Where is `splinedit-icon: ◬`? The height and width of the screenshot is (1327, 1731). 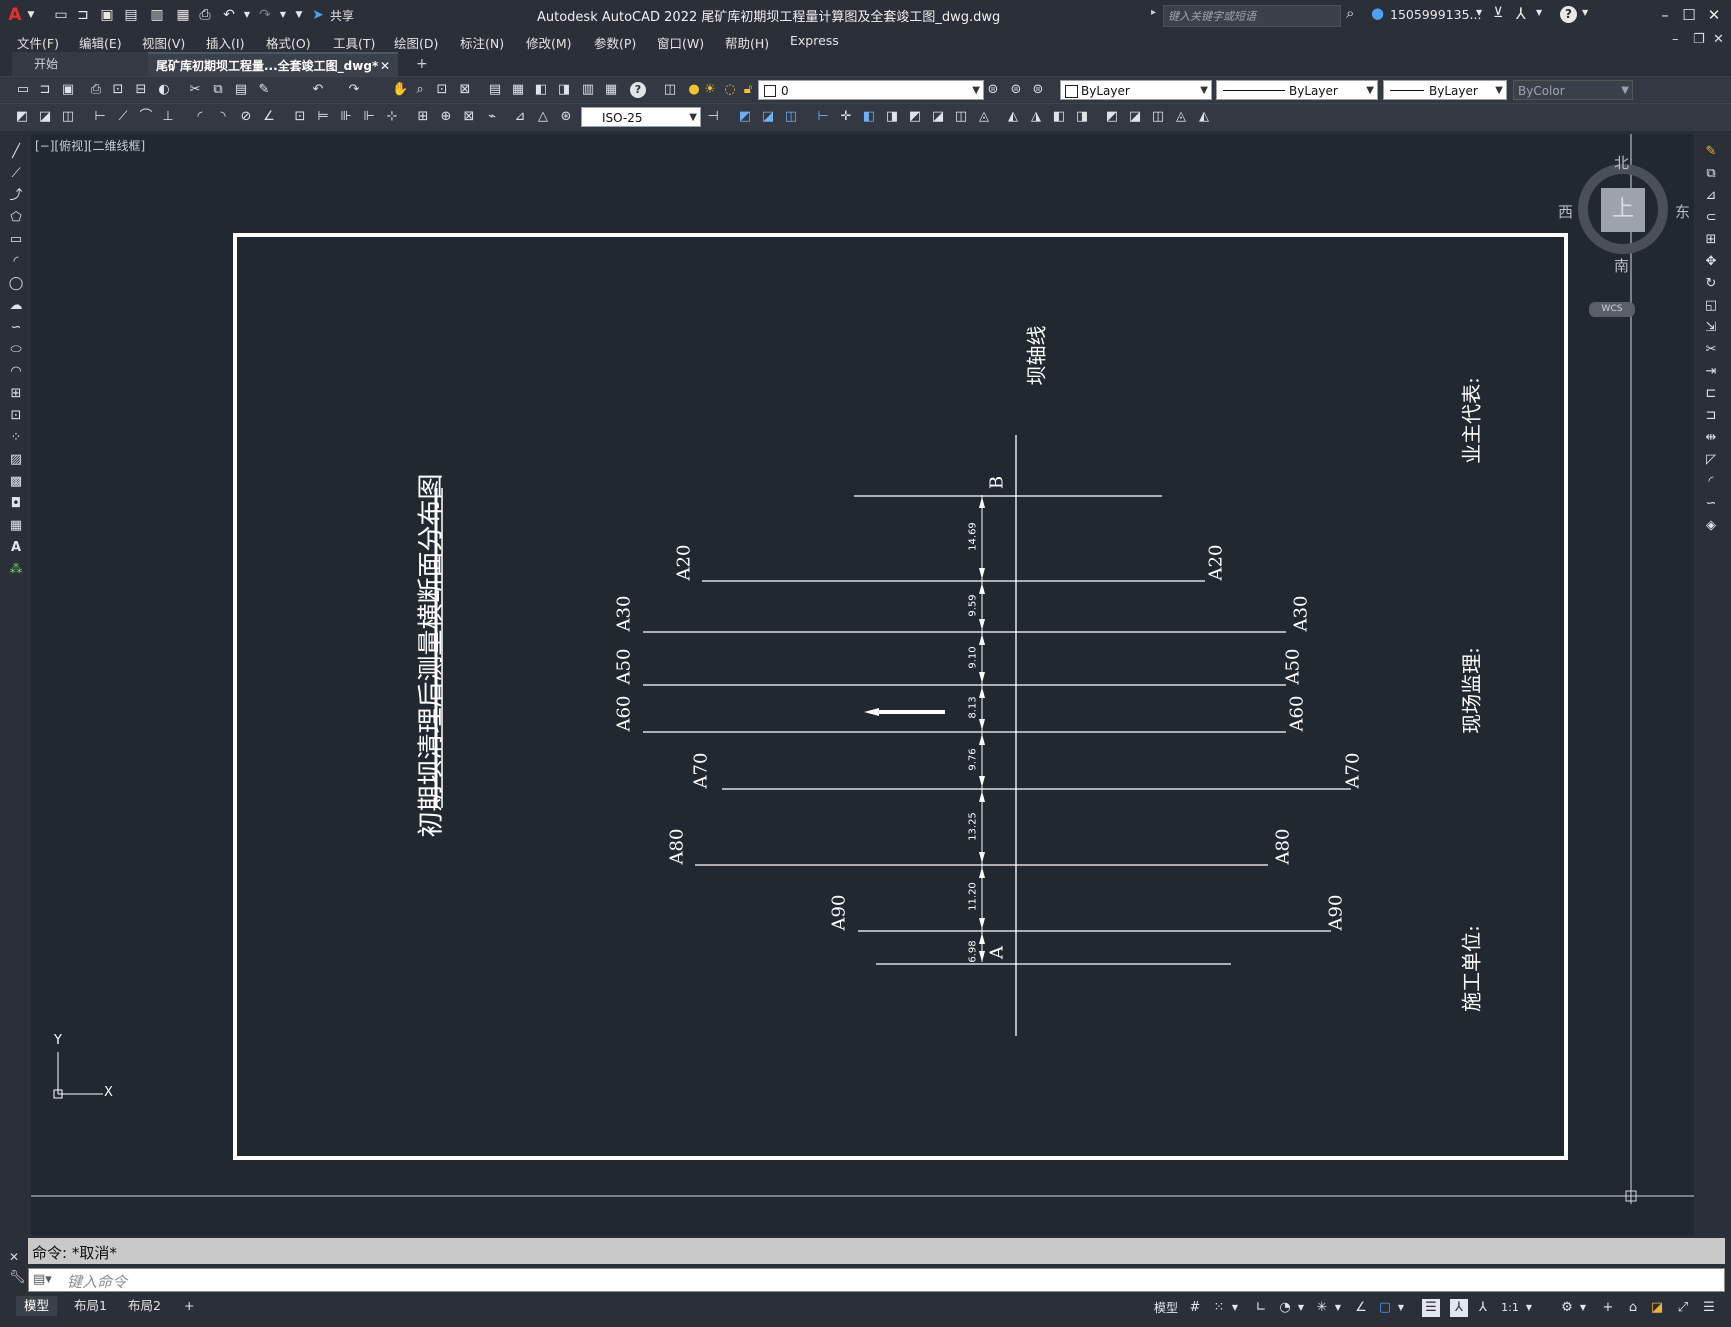
splinedit-icon: ◬ is located at coordinates (1181, 117).